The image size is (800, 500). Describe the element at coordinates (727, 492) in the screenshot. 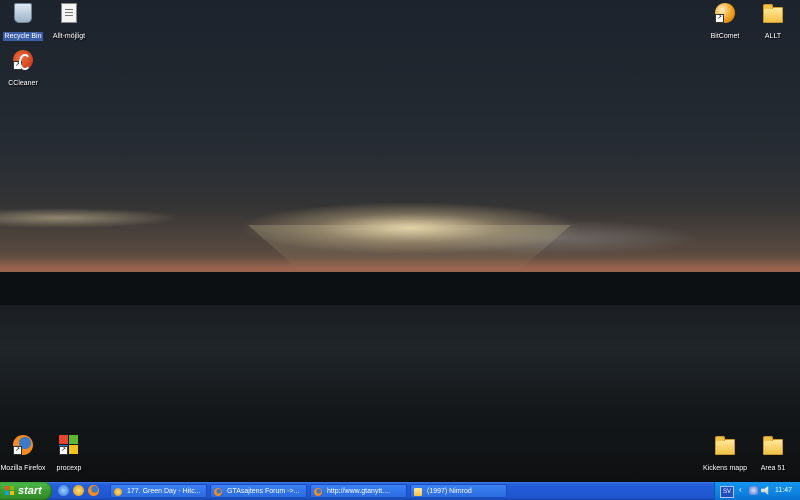

I see `language-indicator: SV` at that location.